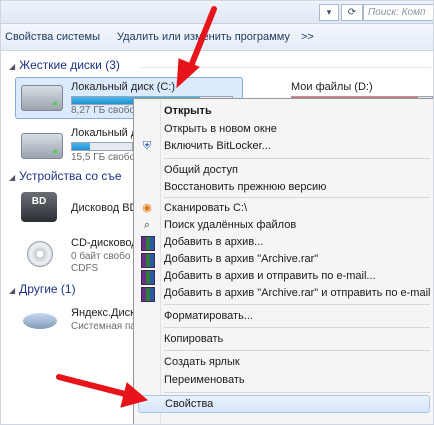 The image size is (434, 425). What do you see at coordinates (196, 47) in the screenshot?
I see `arrow-to-drive-c` at bounding box center [196, 47].